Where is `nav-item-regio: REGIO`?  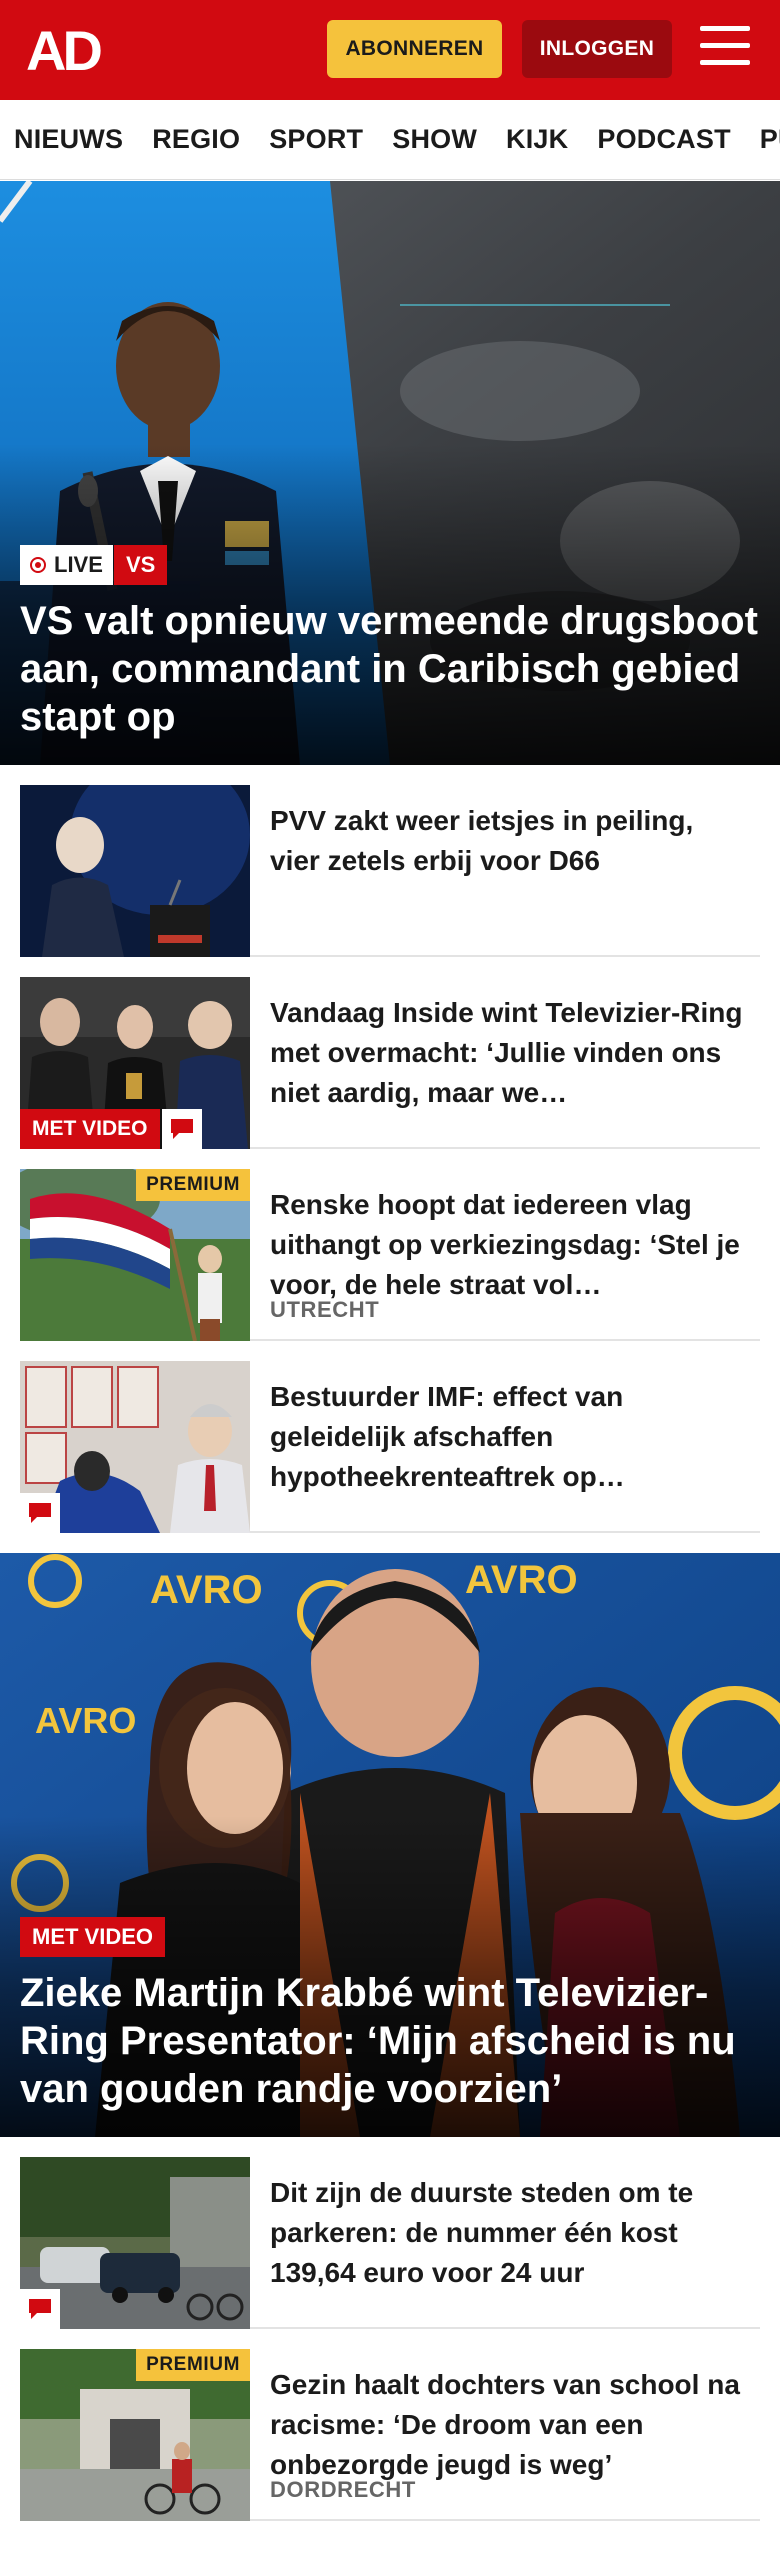
nav-item-regio: REGIO is located at coordinates (196, 139).